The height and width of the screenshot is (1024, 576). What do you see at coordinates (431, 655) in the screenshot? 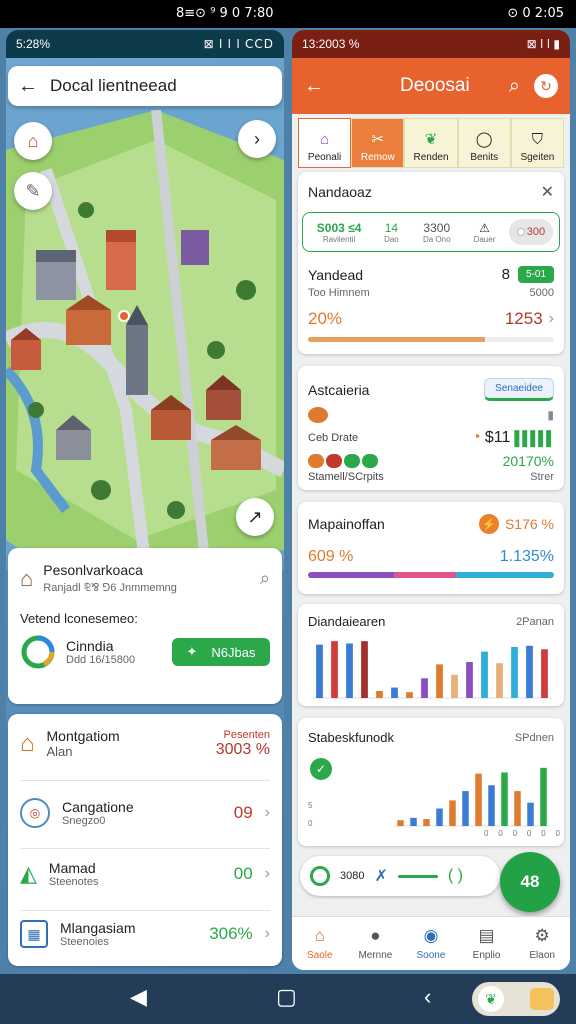
I see `chart-card-1: Diandaiearen 2Panan` at bounding box center [431, 655].